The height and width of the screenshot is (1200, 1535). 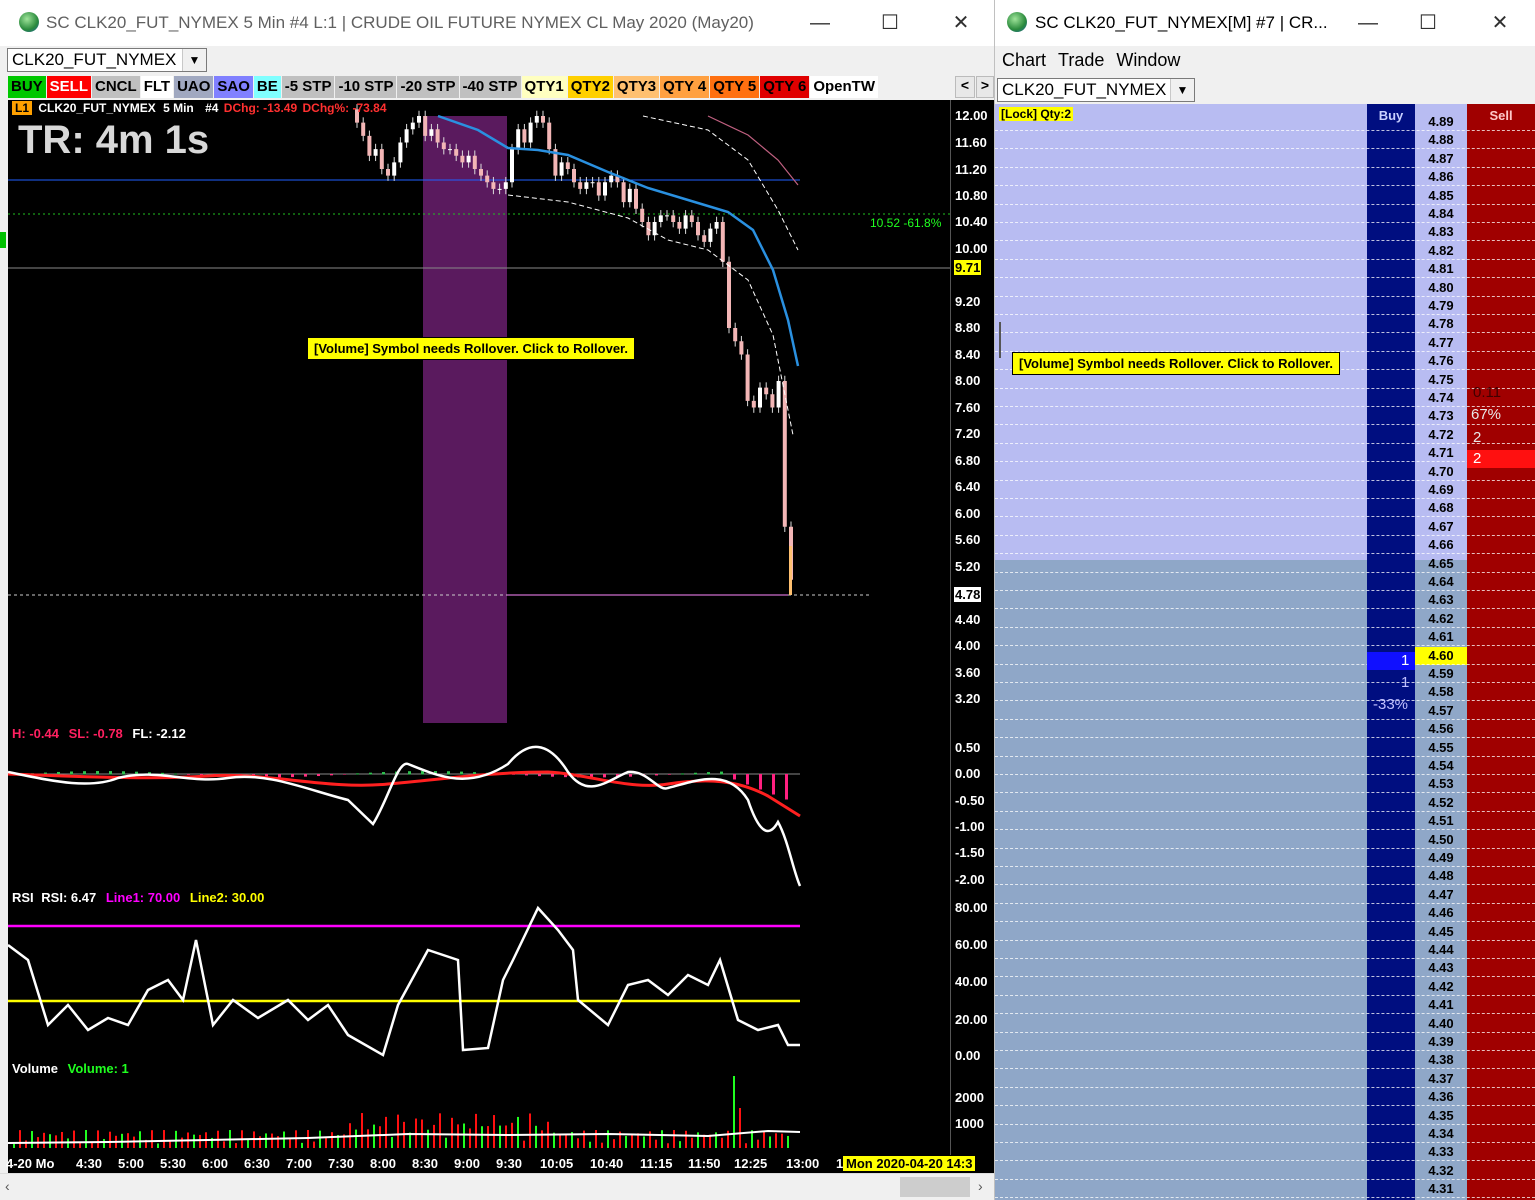 I want to click on price-row: 4.86, so click(x=1441, y=177).